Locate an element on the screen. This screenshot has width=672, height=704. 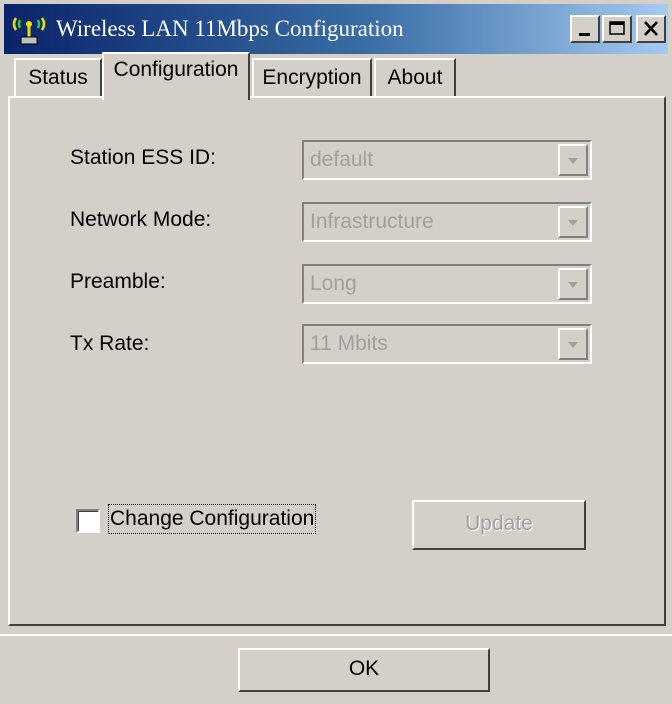
update-button-label: Update is located at coordinates (499, 523).